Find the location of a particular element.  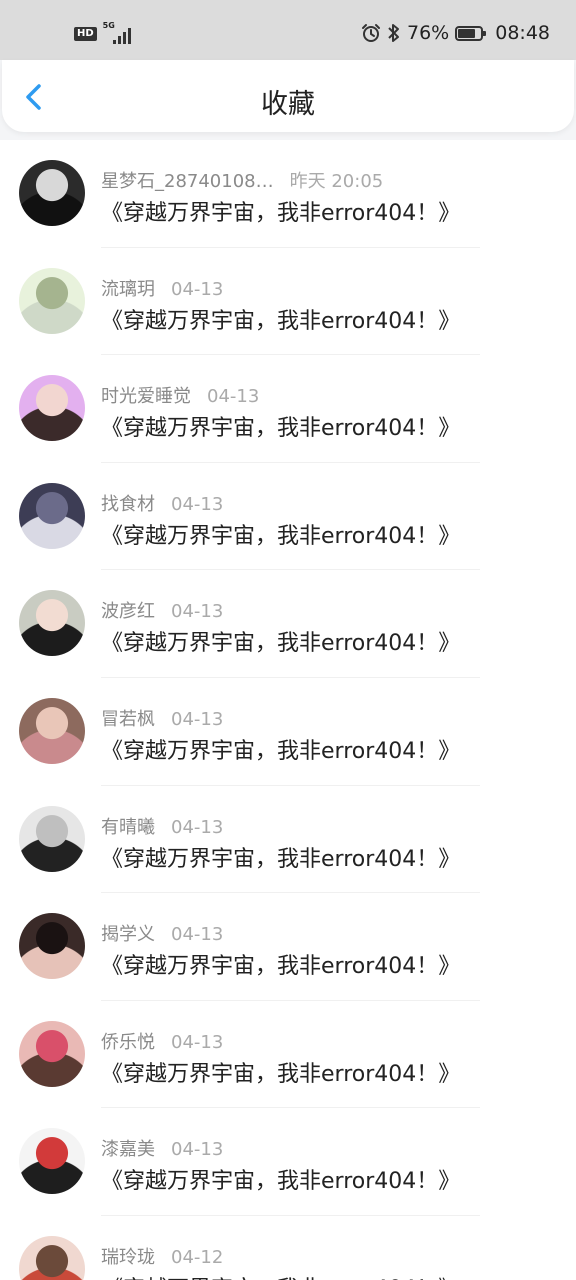

user-name-line: 星梦石_28740108… 昨天 20:05 is located at coordinates (242, 180).